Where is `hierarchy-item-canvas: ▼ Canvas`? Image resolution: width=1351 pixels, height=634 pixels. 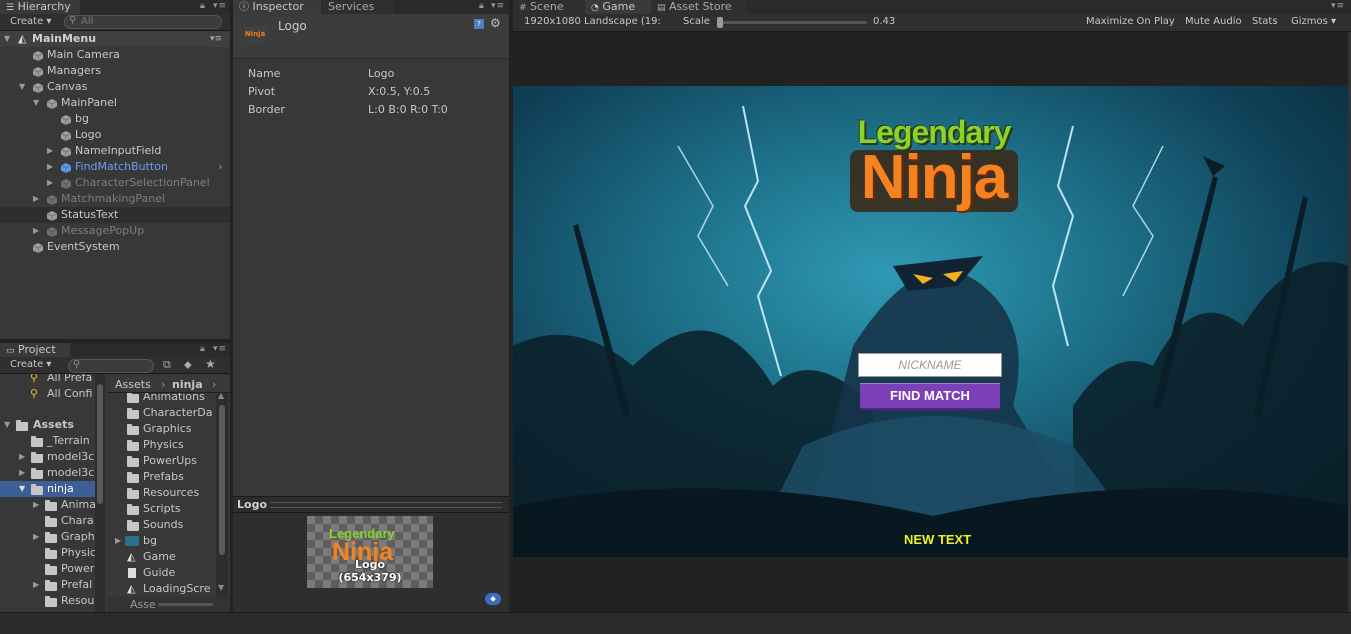
hierarchy-item-canvas: ▼ Canvas is located at coordinates (115, 87).